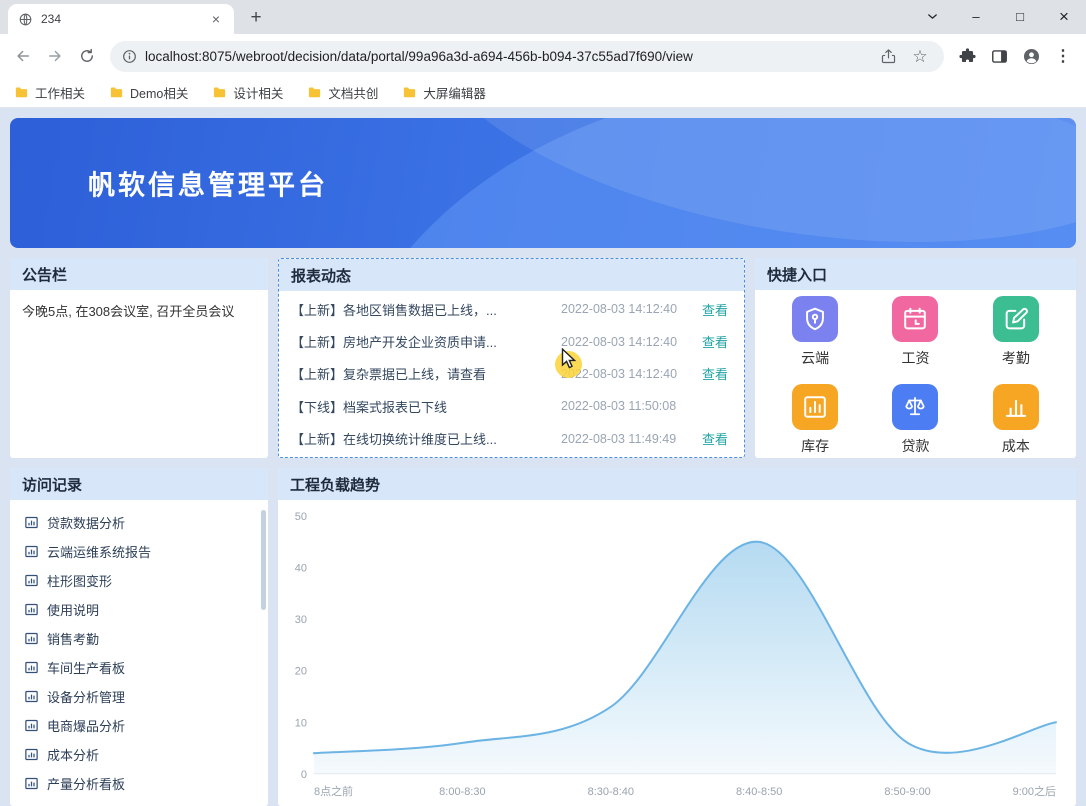 The image size is (1086, 806). I want to click on visit-record-item: 设备分析管理, so click(139, 696).